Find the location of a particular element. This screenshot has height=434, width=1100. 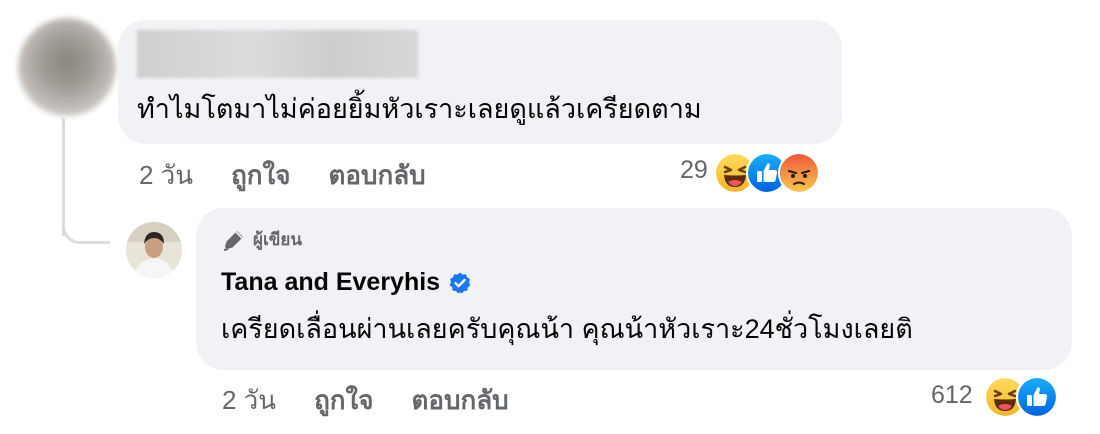

reaction-count: 612 is located at coordinates (952, 395).